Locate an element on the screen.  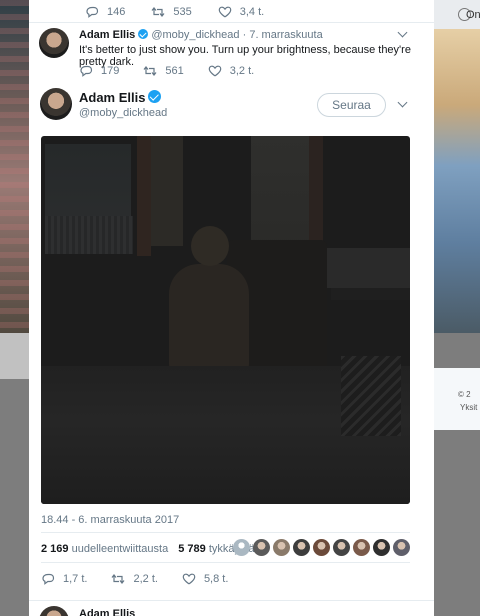
reply-count: 179 is located at coordinates (110, 71).